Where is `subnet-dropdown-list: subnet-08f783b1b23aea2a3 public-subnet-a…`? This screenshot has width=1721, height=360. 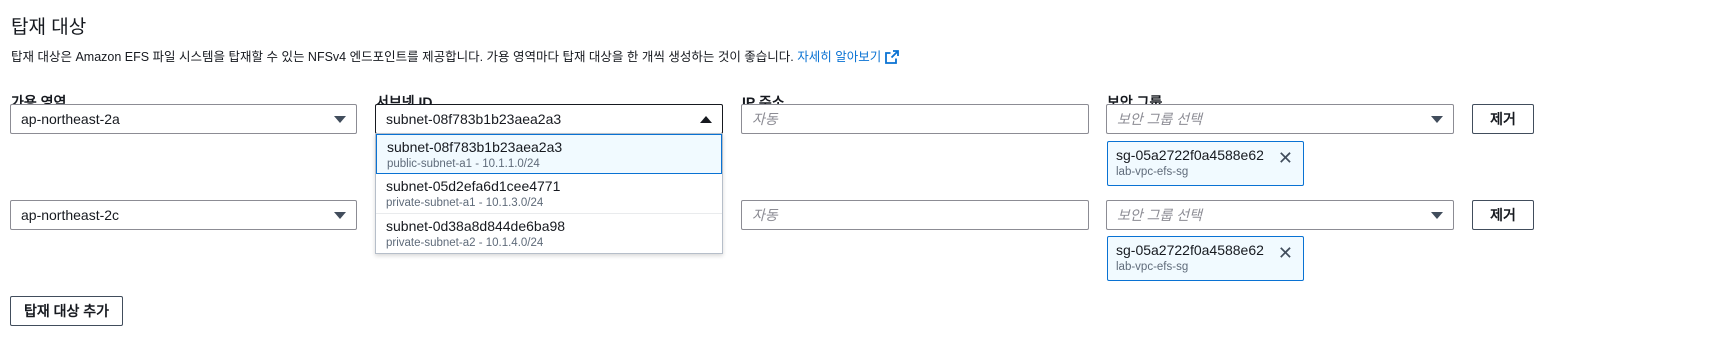 subnet-dropdown-list: subnet-08f783b1b23aea2a3 public-subnet-a… is located at coordinates (549, 193).